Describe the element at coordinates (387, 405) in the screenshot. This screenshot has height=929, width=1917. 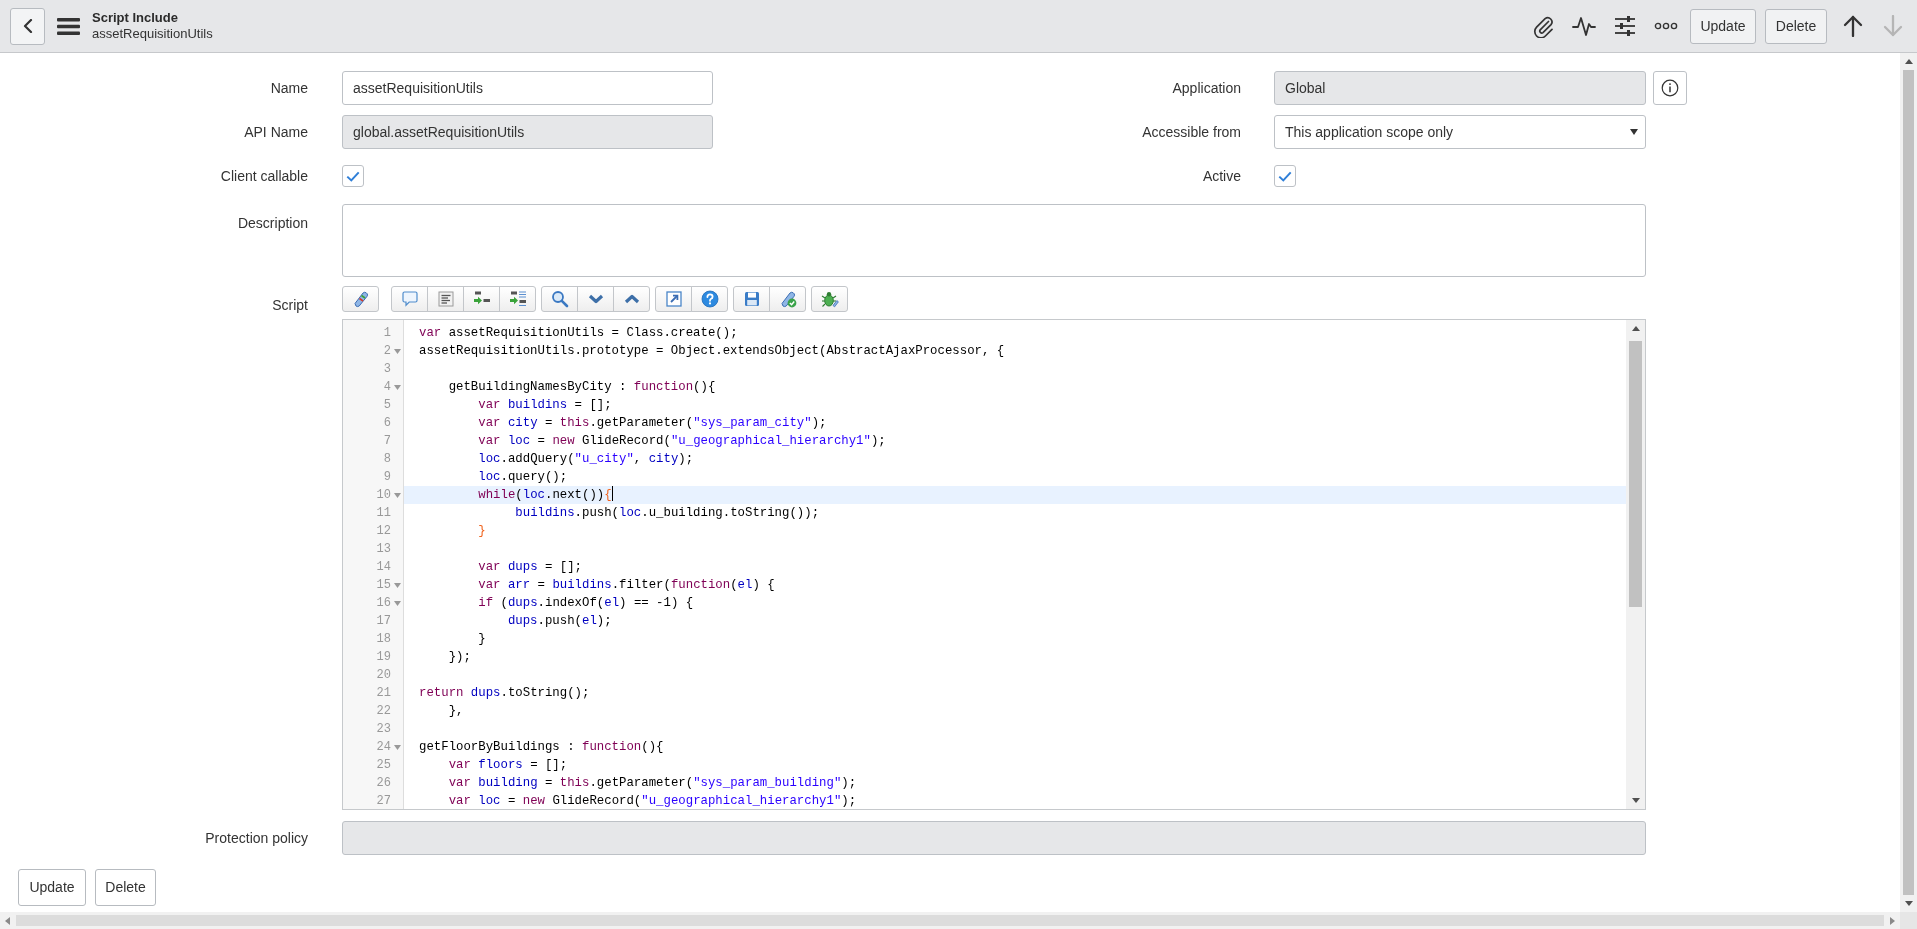
I see `line-number: 5` at that location.